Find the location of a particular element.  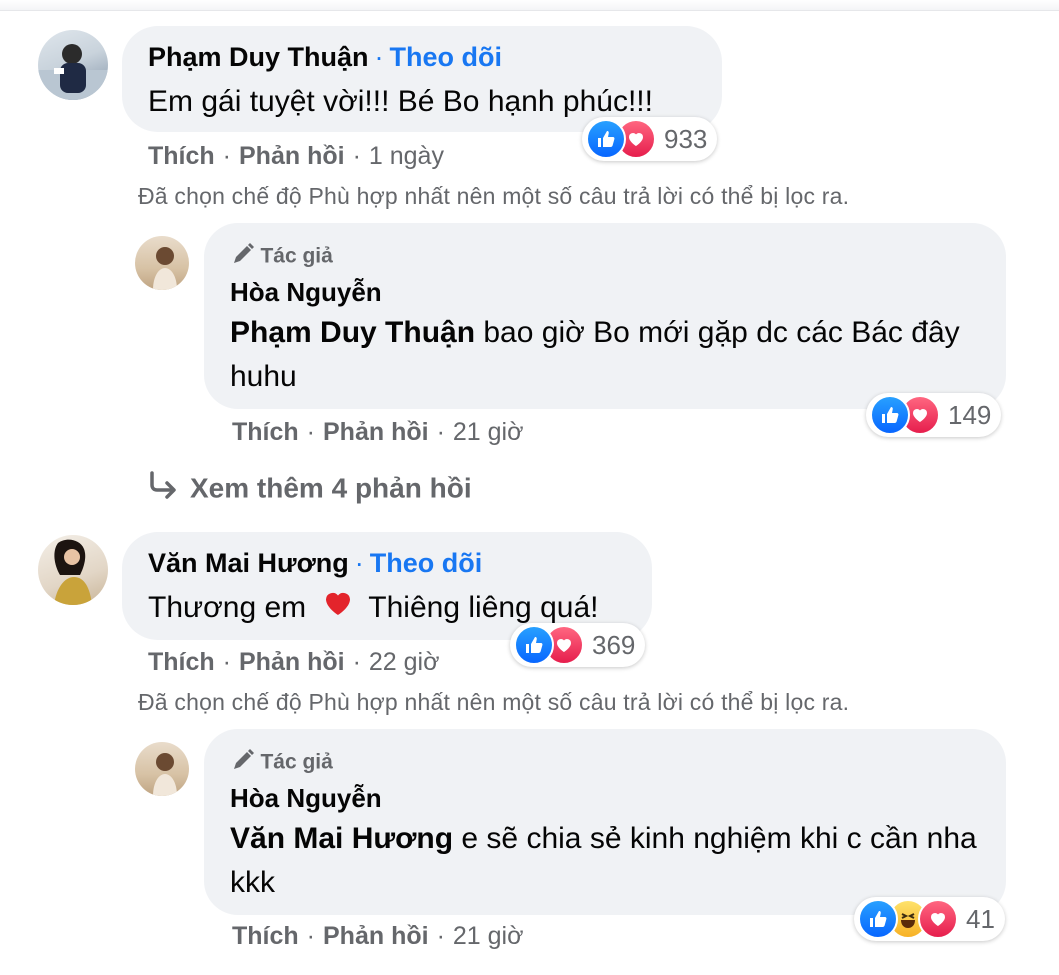

reaction-summary: 41 is located at coordinates (929, 919).